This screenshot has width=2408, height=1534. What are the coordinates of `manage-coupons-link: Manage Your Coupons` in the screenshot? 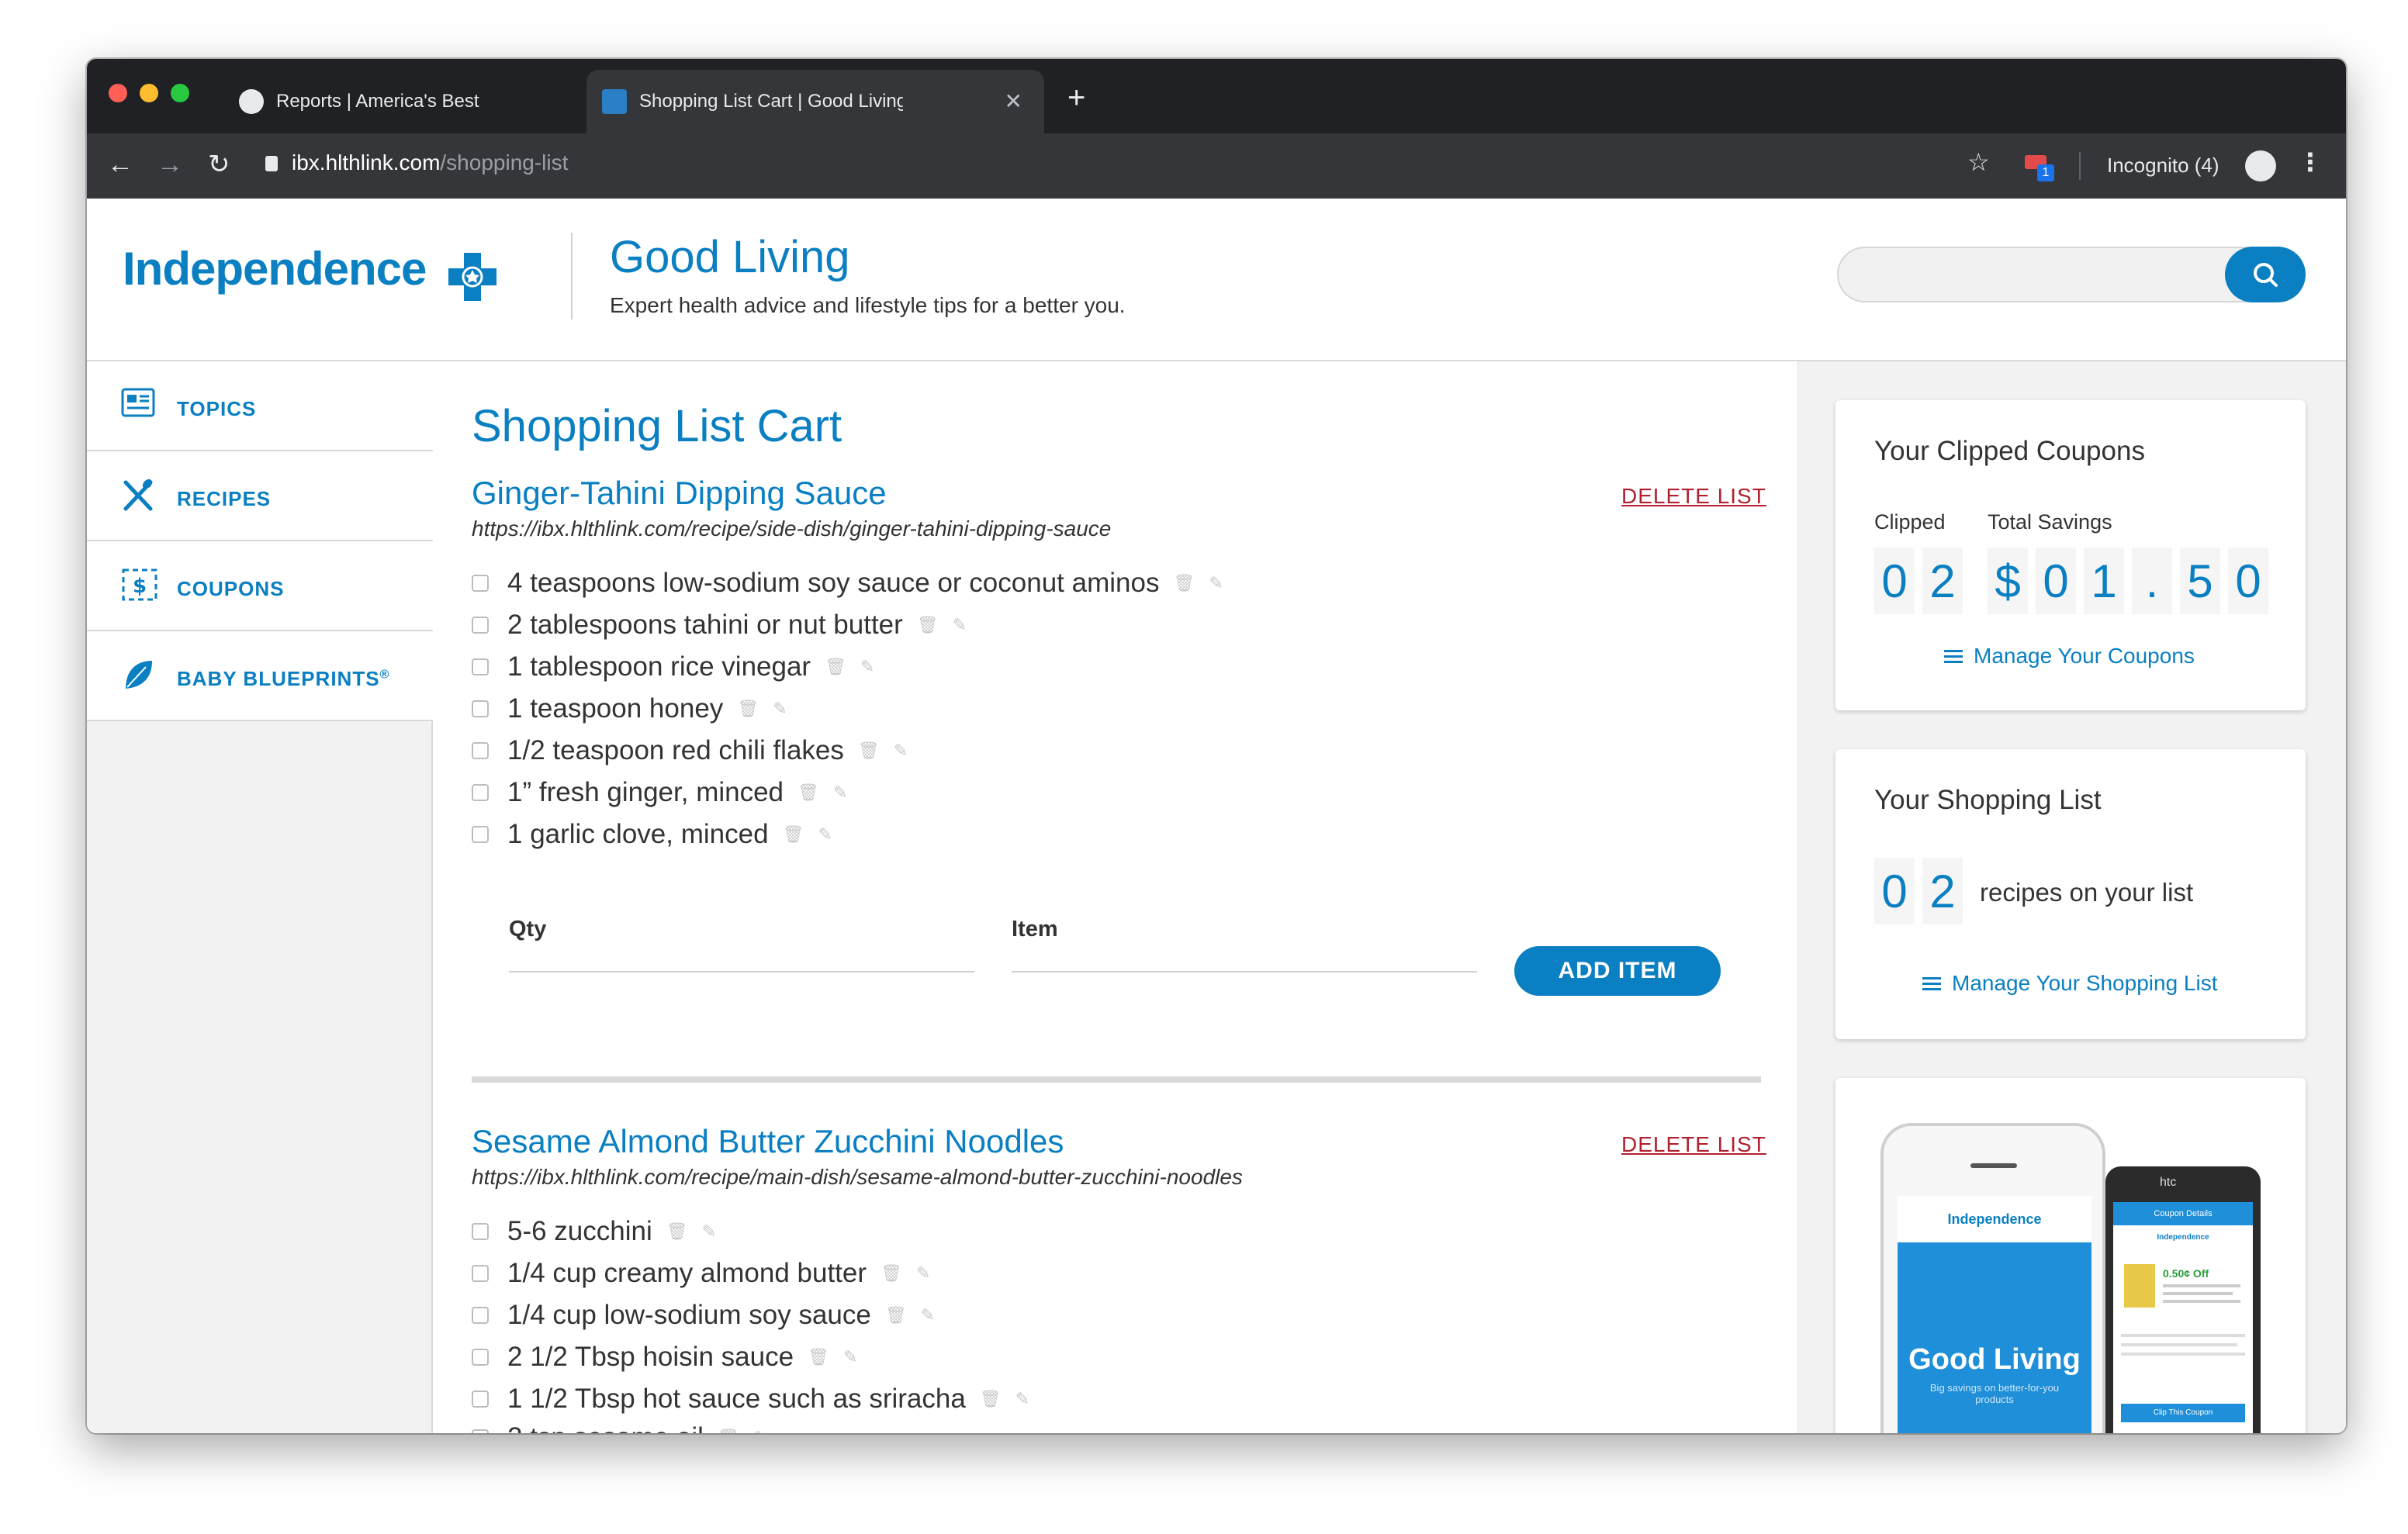 It's located at (2069, 656).